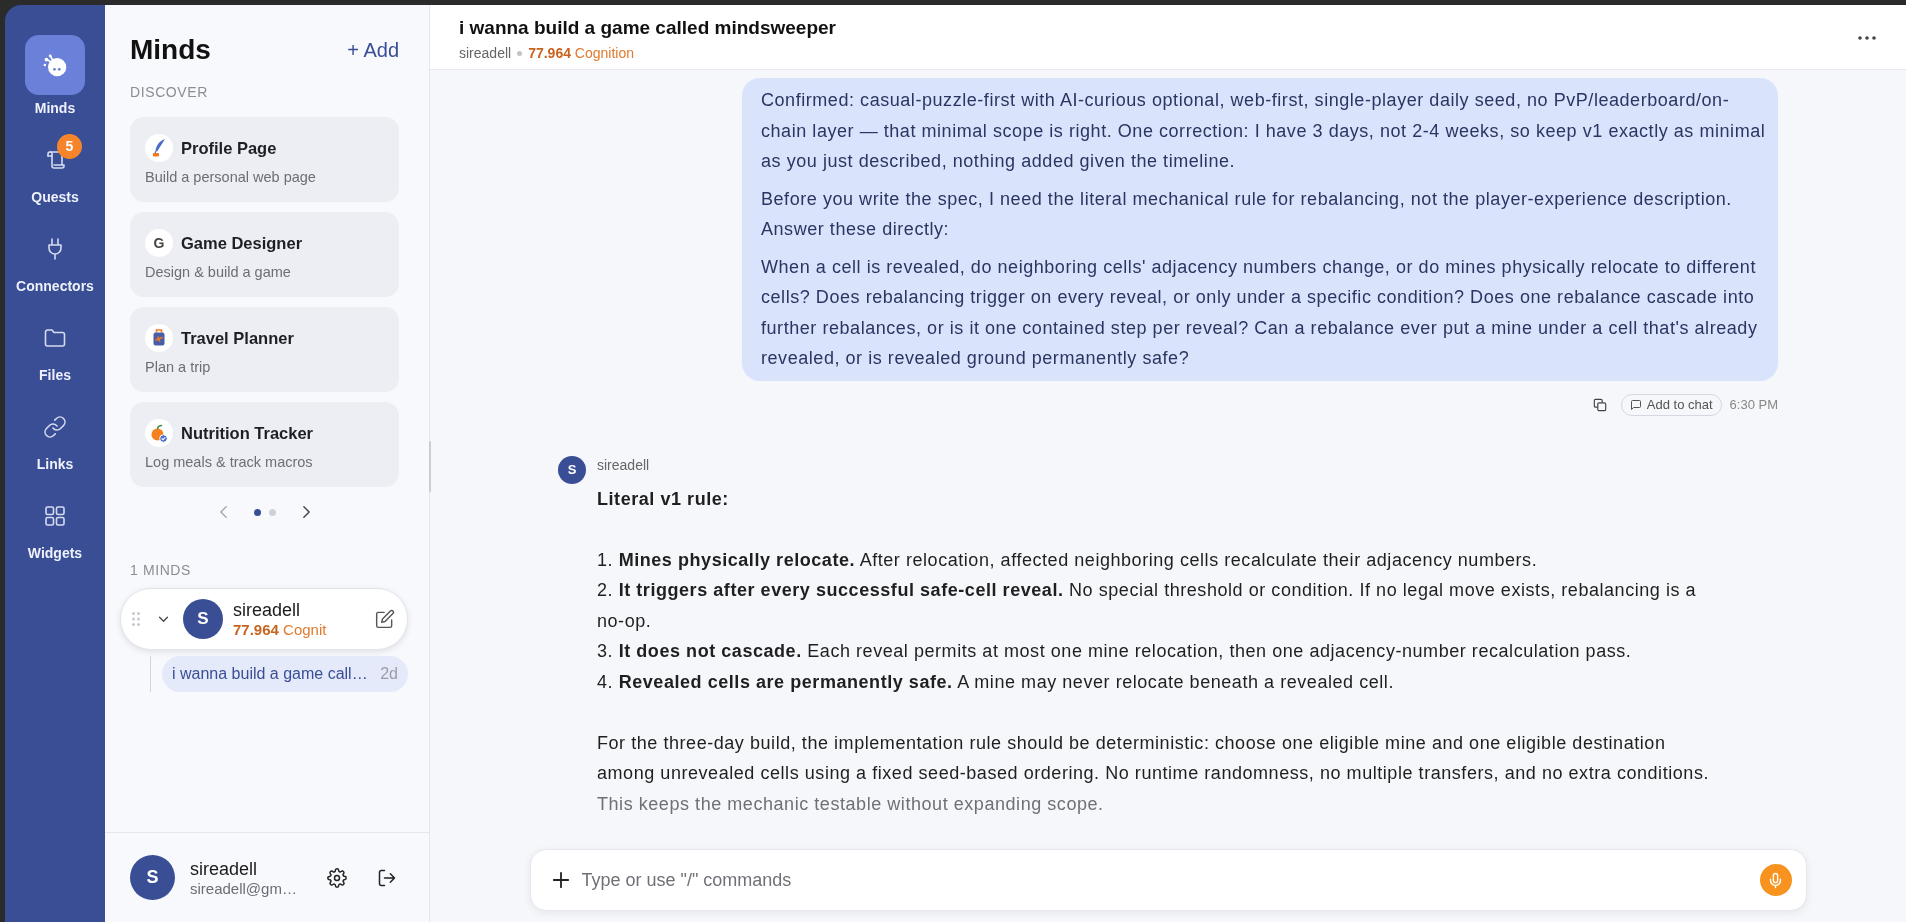  What do you see at coordinates (581, 53) in the screenshot?
I see `cognition-score: 77.964 Cognition` at bounding box center [581, 53].